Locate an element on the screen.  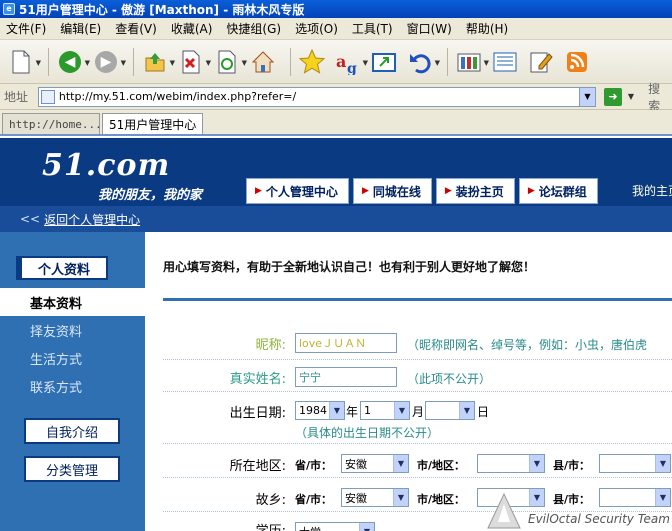
location-province-select: 安徽 ▼ is located at coordinates (375, 463).